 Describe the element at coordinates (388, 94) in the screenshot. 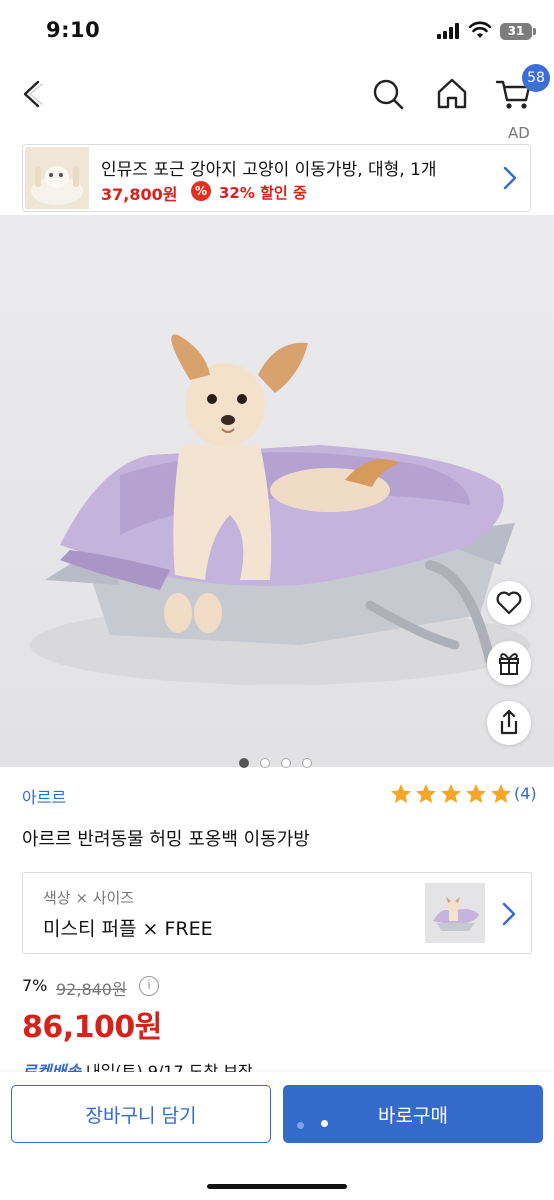

I see `search-icon` at that location.